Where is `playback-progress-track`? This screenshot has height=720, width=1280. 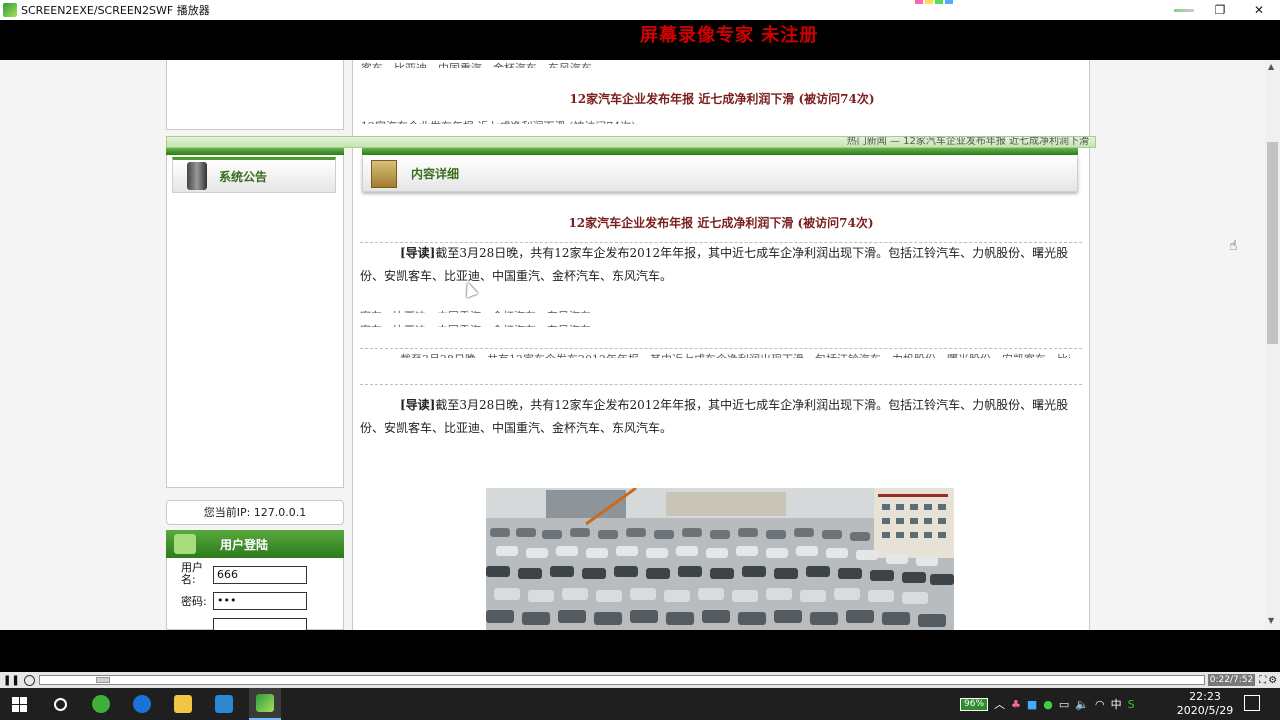 playback-progress-track is located at coordinates (621, 680).